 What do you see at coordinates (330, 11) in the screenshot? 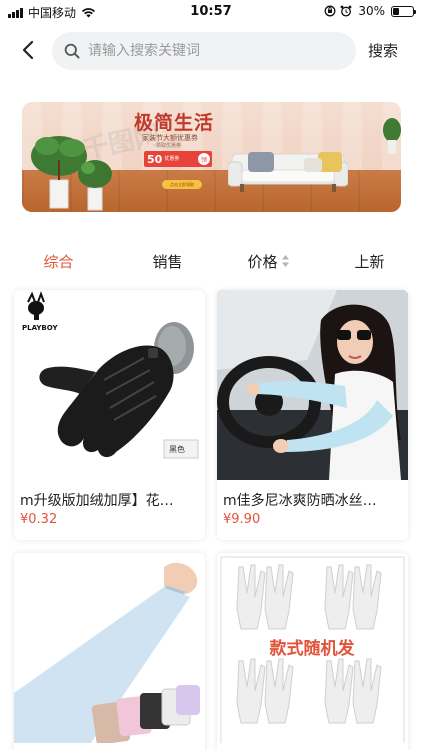
I see `orientation-lock-icon` at bounding box center [330, 11].